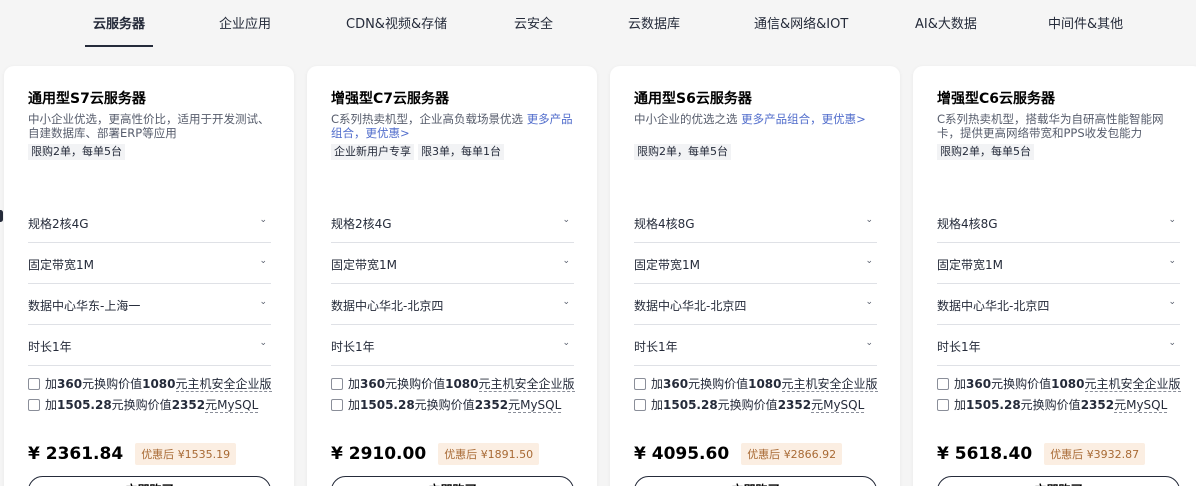  Describe the element at coordinates (810, 454) in the screenshot. I see `discount-price: ¥2866.92` at that location.